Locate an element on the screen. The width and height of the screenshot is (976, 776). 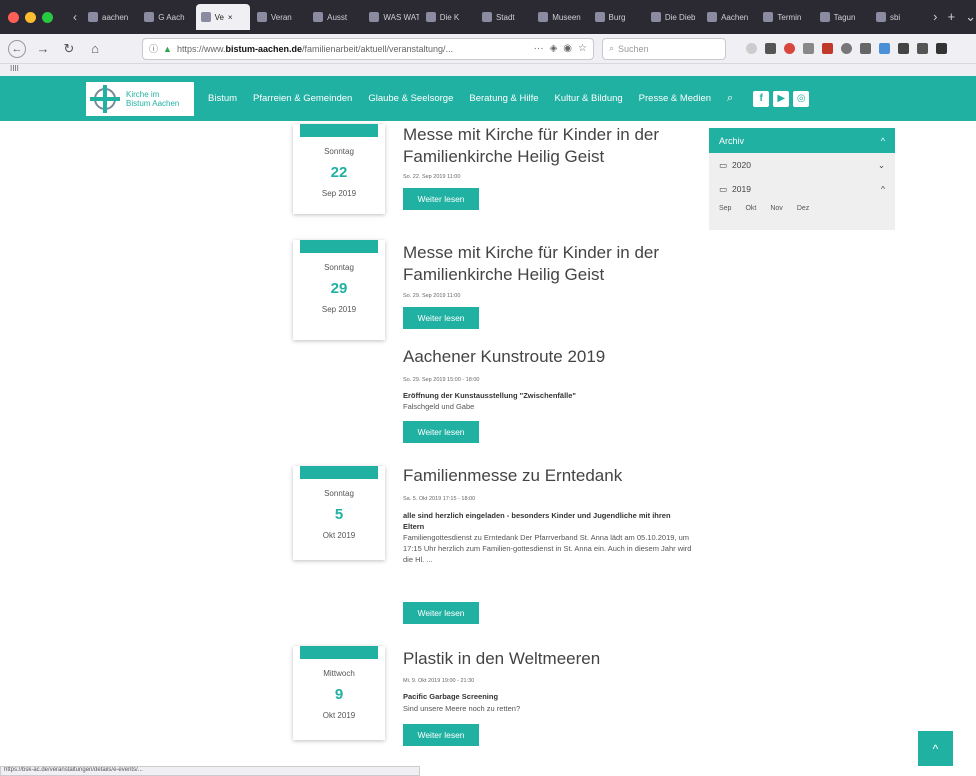
archive-month-dez: Dez is located at coordinates (803, 208).